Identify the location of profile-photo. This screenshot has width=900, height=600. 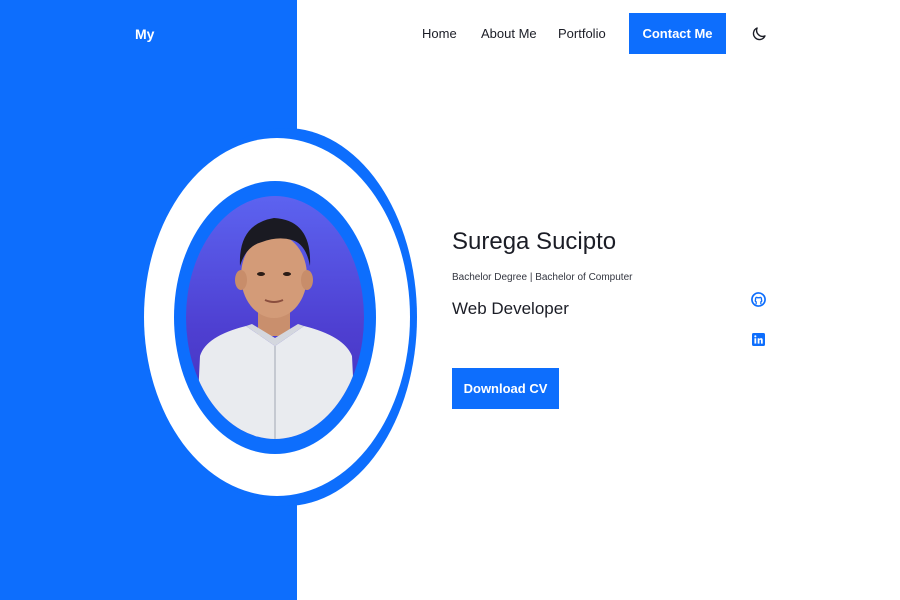
(275, 317).